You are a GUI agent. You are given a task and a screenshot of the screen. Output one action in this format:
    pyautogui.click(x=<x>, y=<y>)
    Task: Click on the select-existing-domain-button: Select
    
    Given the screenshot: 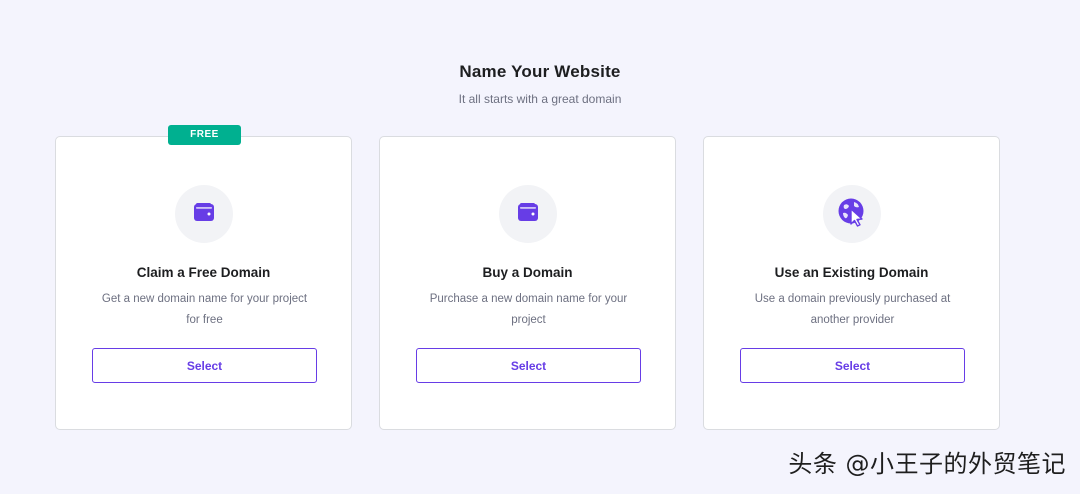 What is the action you would take?
    pyautogui.click(x=852, y=365)
    